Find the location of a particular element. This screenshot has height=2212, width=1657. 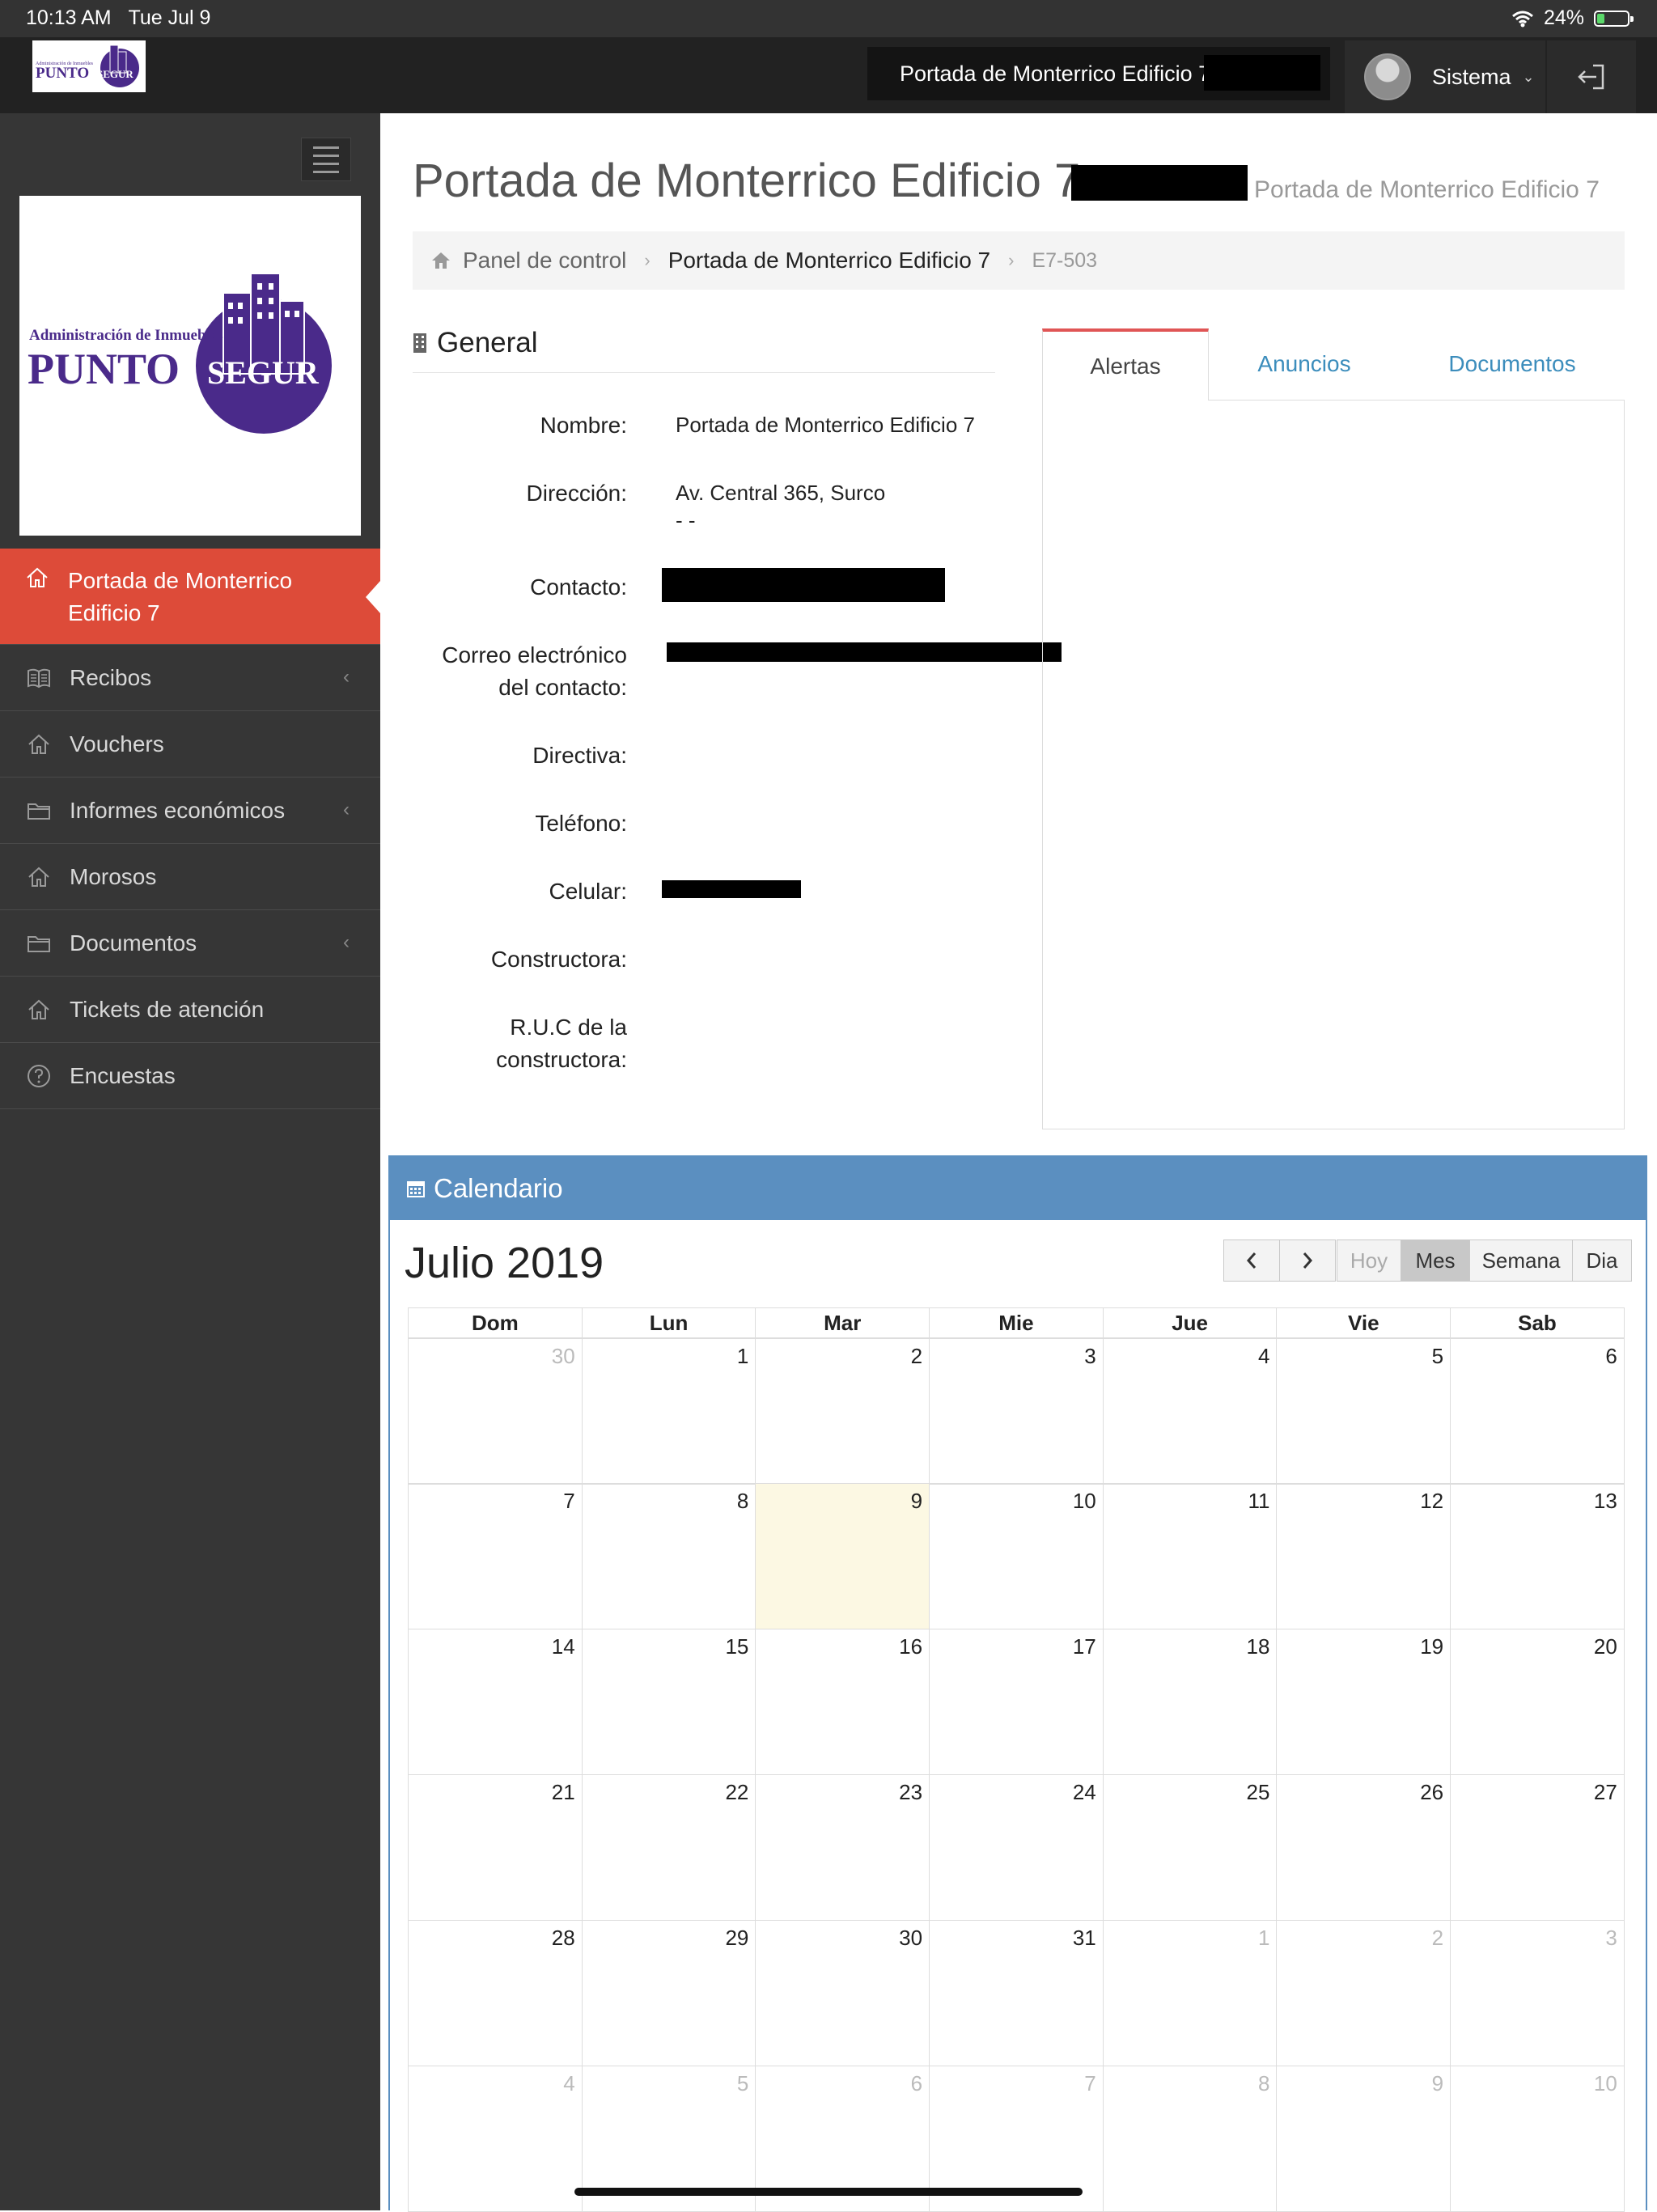

calendar-day-number: 13 is located at coordinates (1605, 1501).